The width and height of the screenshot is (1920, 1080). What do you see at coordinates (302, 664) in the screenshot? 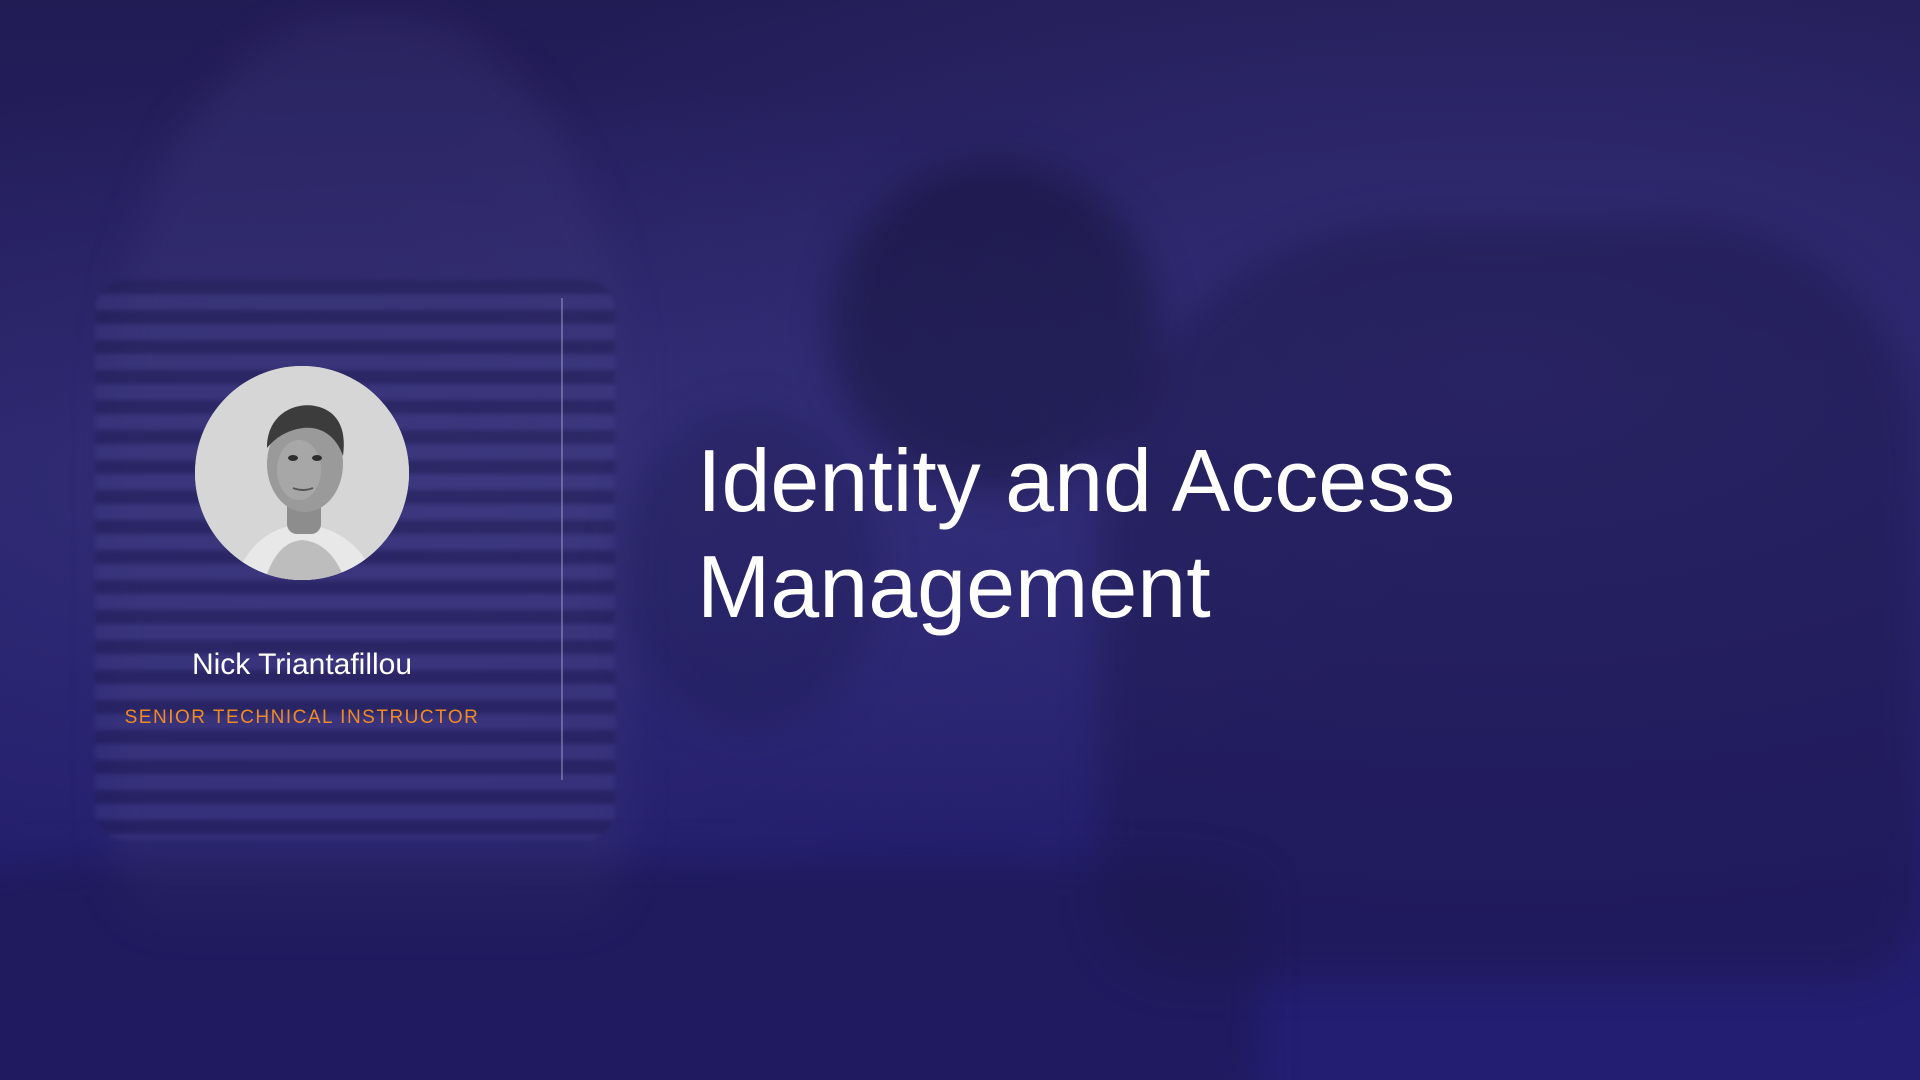
I see `presenter-name: Nick Triantafillou` at bounding box center [302, 664].